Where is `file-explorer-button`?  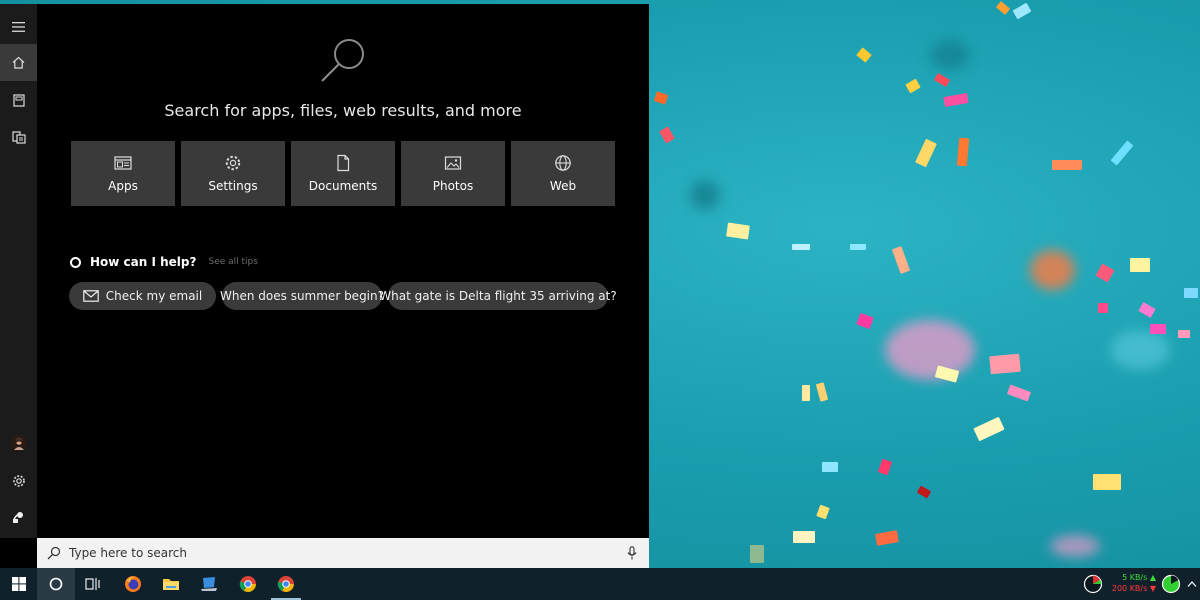 file-explorer-button is located at coordinates (171, 584).